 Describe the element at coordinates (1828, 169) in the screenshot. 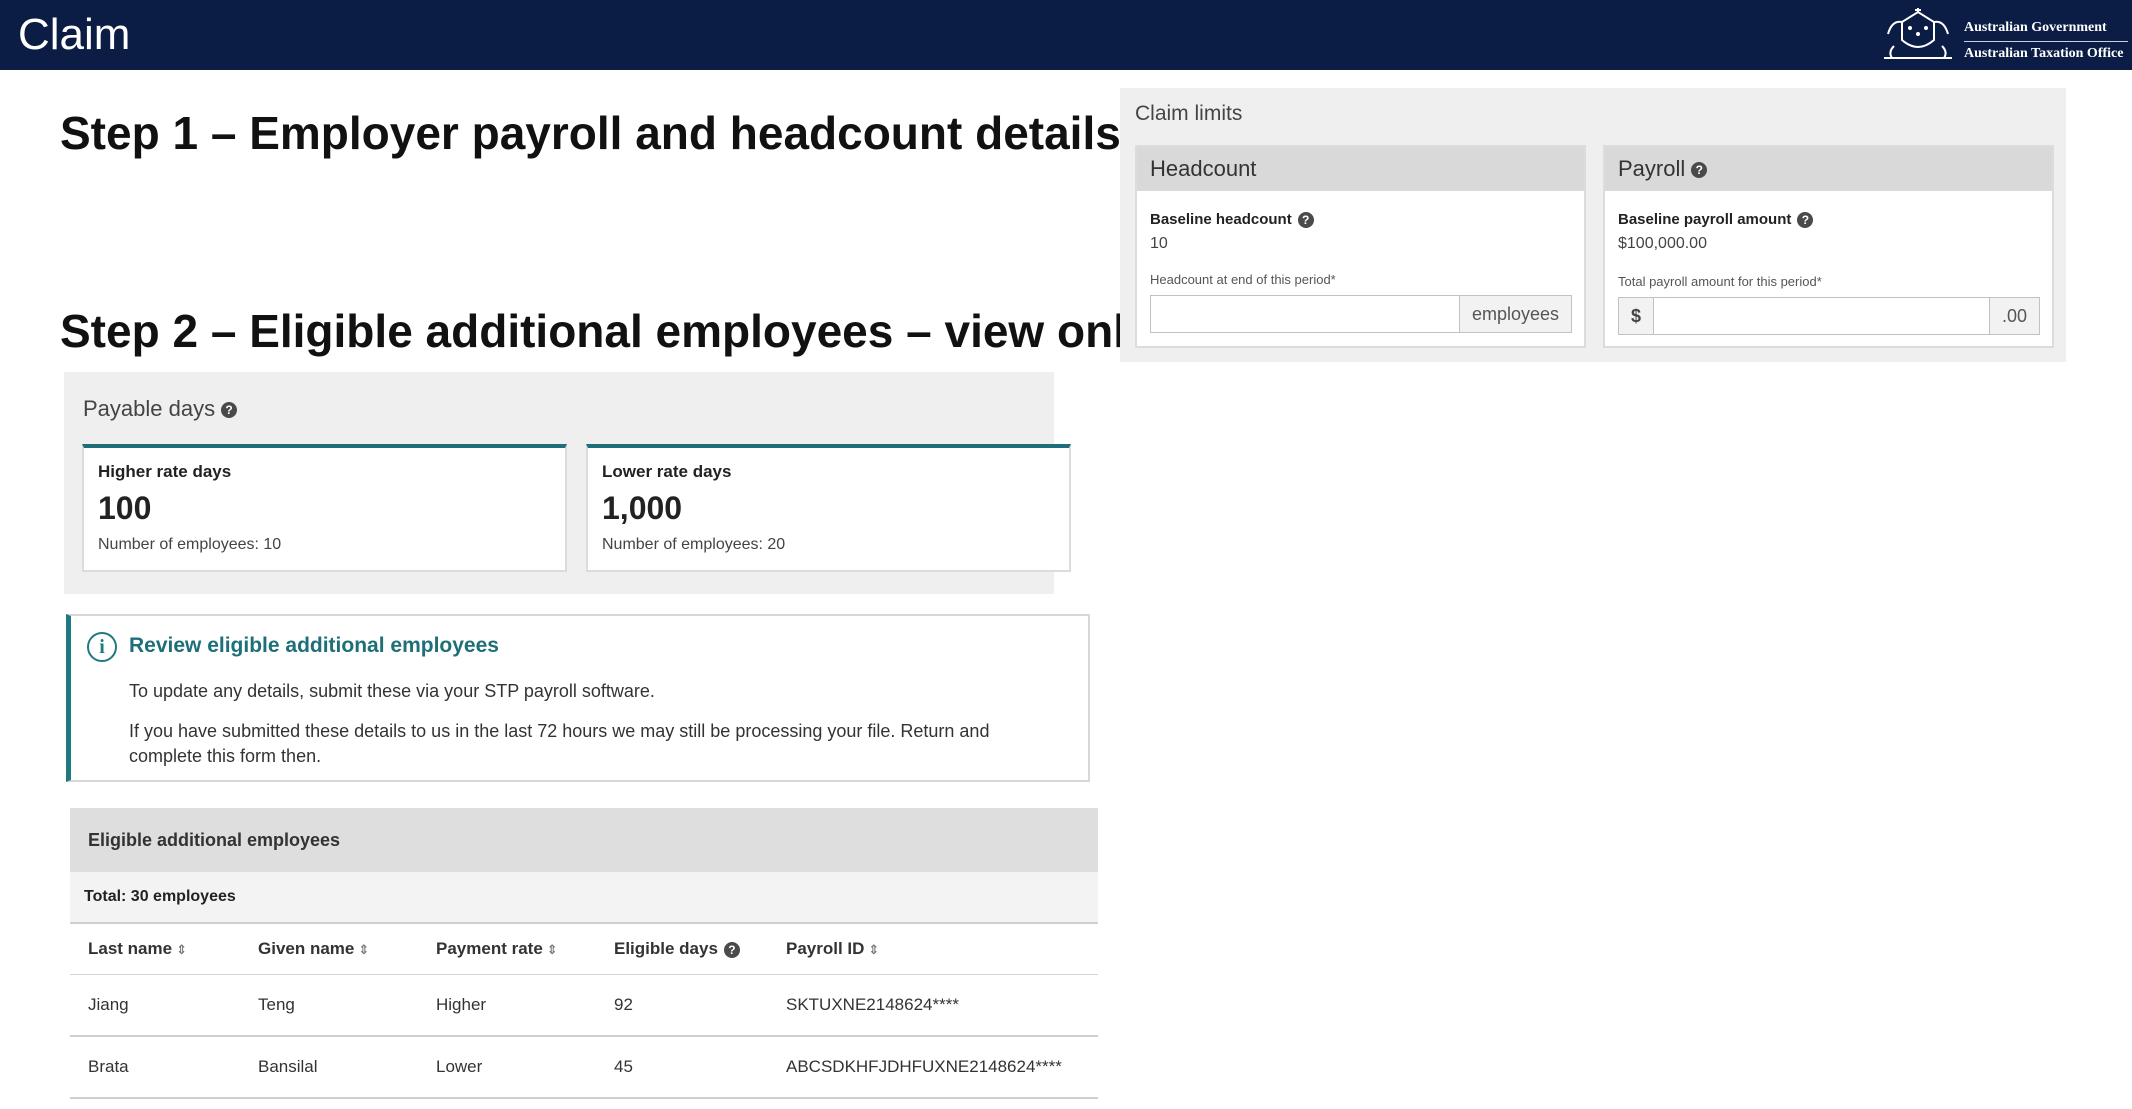

I see `payroll-heading: Payroll?` at that location.